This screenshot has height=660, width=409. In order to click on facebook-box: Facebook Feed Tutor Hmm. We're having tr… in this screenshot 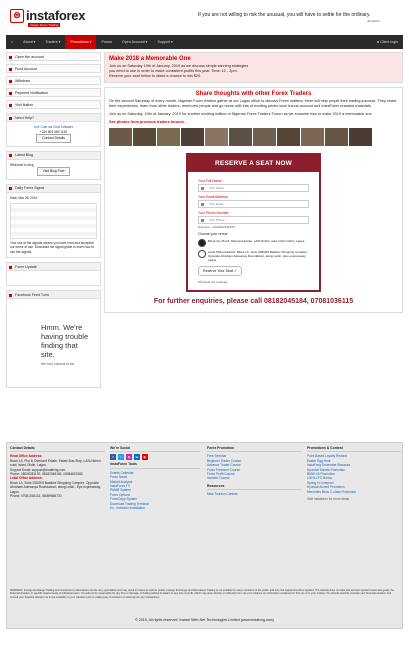, I will do `click(53, 339)`.